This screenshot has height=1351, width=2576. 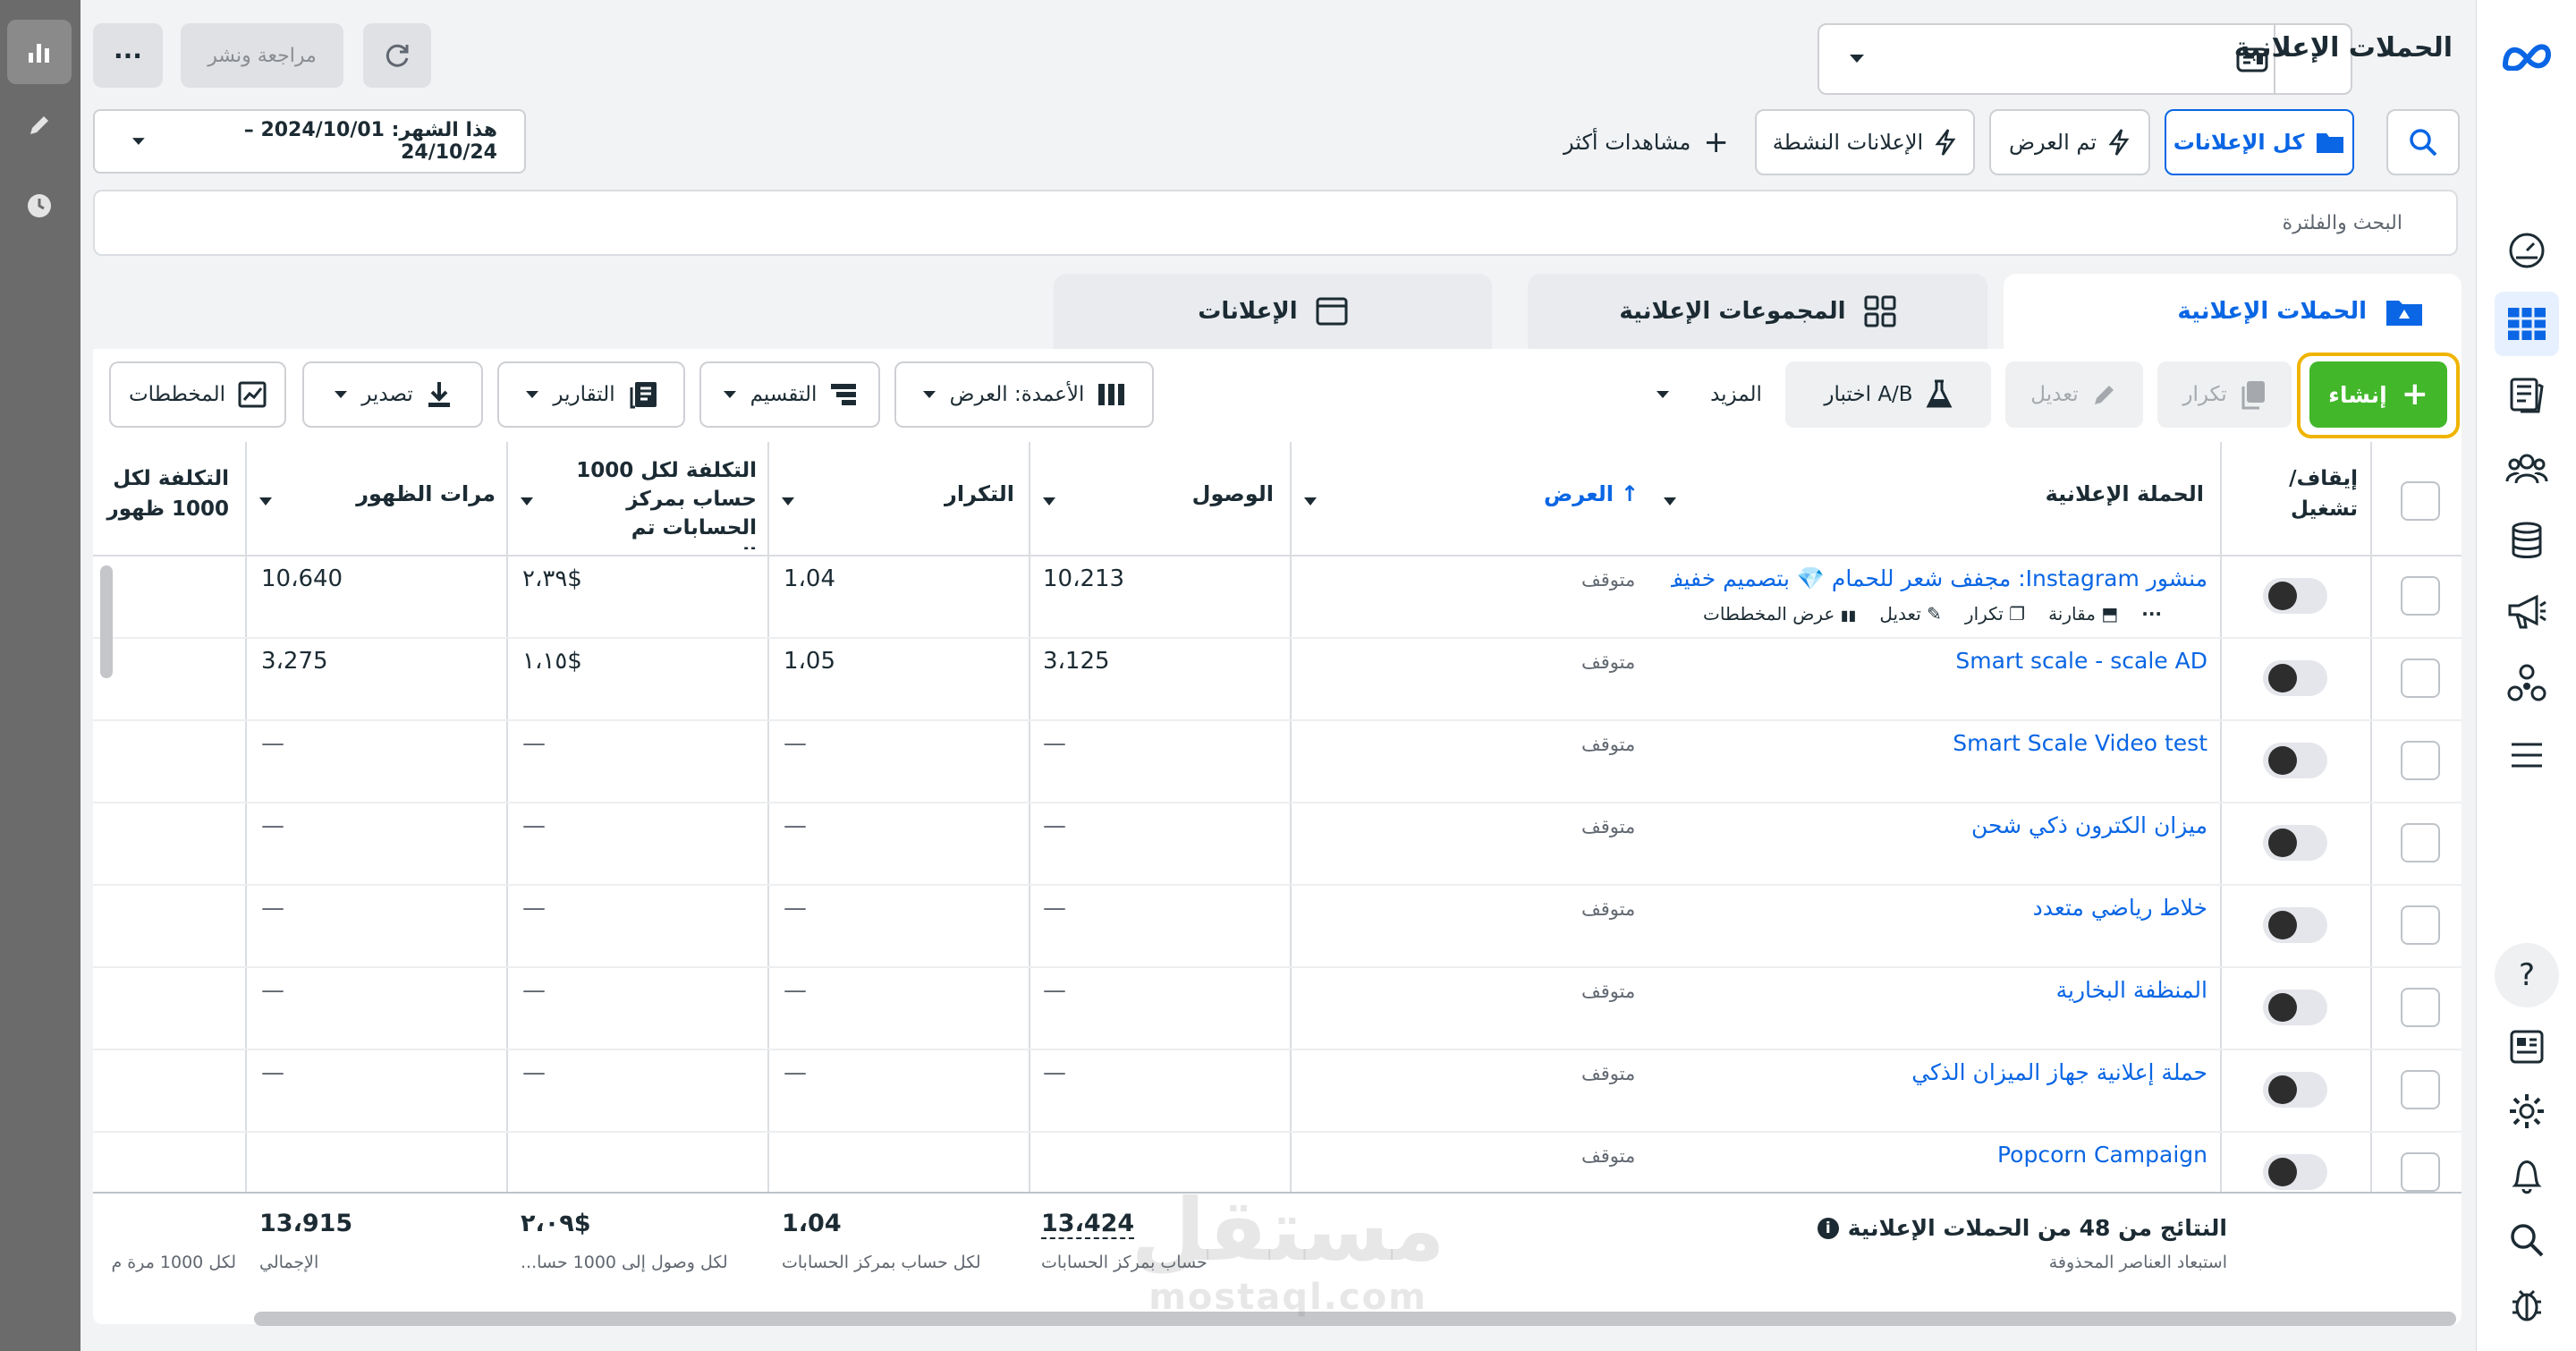 I want to click on tab-ads: الإعلانات, so click(x=1273, y=311).